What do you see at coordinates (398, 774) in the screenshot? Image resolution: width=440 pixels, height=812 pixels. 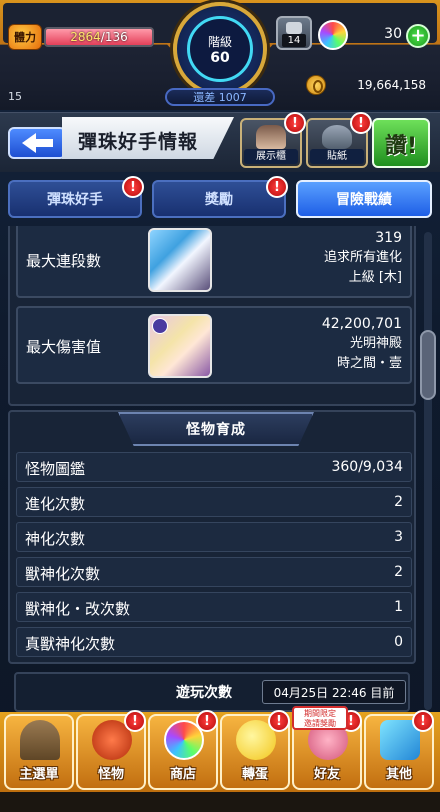 I see `nav-label: 其他` at bounding box center [398, 774].